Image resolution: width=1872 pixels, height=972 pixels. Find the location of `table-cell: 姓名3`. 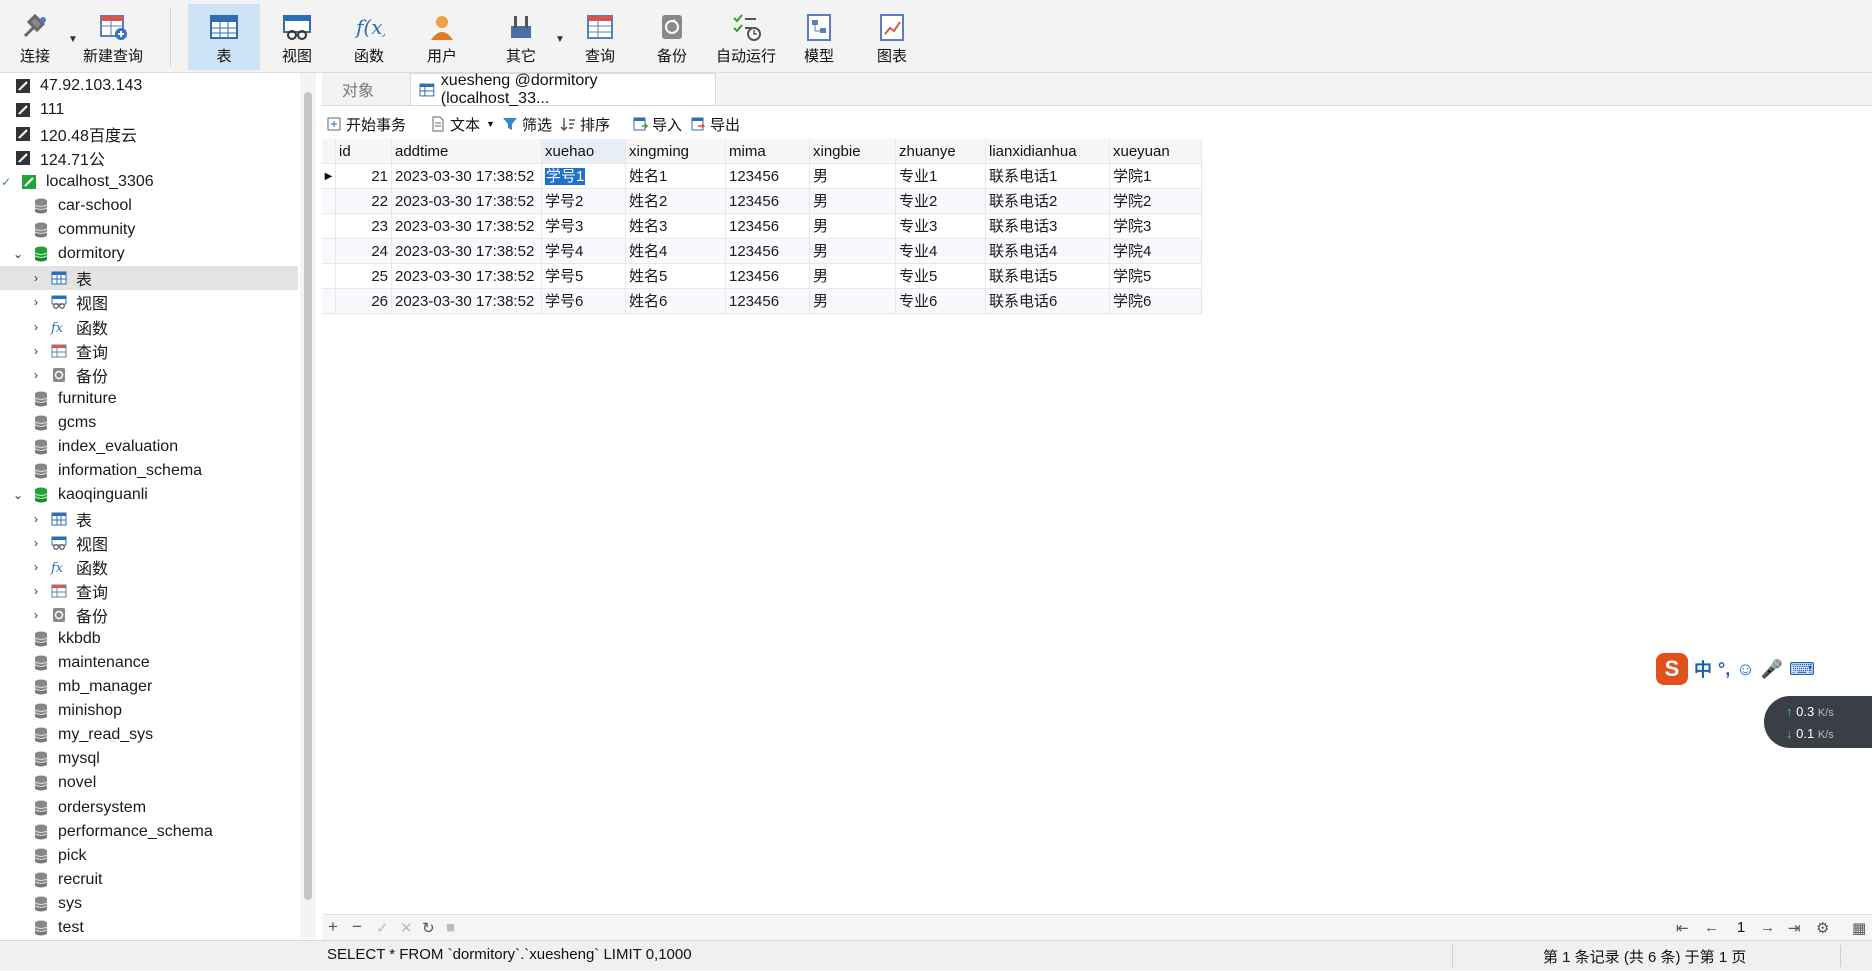

table-cell: 姓名3 is located at coordinates (676, 226).